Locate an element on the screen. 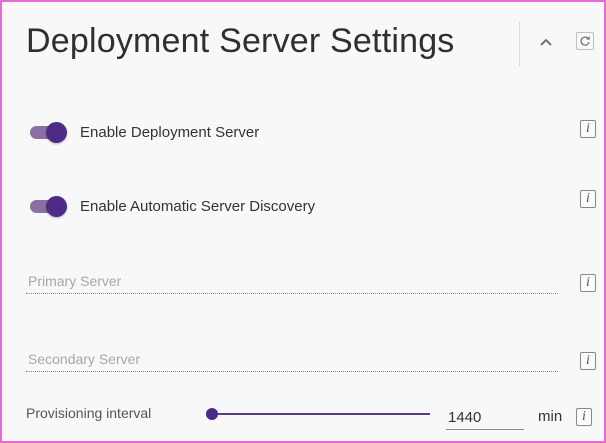 The height and width of the screenshot is (443, 606). primary-server-info-icon: i is located at coordinates (588, 283).